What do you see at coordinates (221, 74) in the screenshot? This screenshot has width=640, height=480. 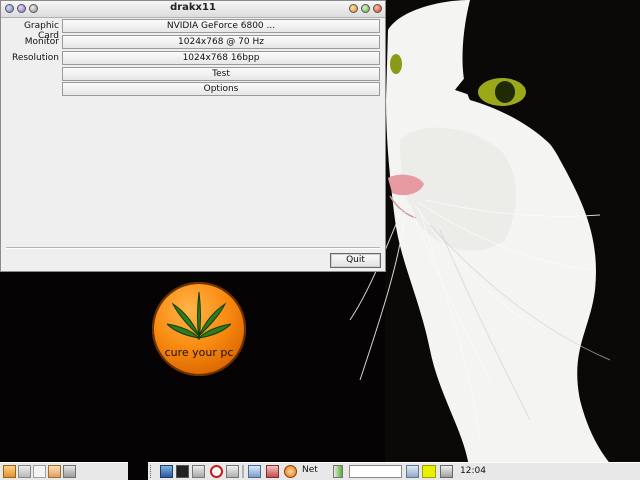 I see `test-button: Test` at bounding box center [221, 74].